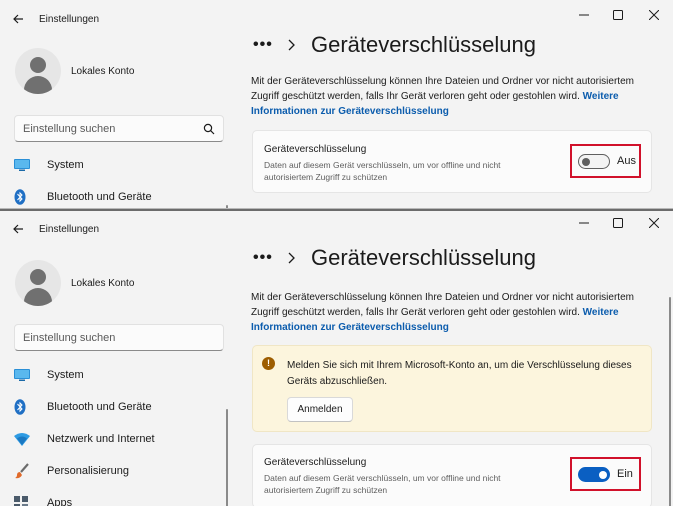 This screenshot has width=673, height=506. I want to click on toggle-state-label: Aus, so click(626, 161).